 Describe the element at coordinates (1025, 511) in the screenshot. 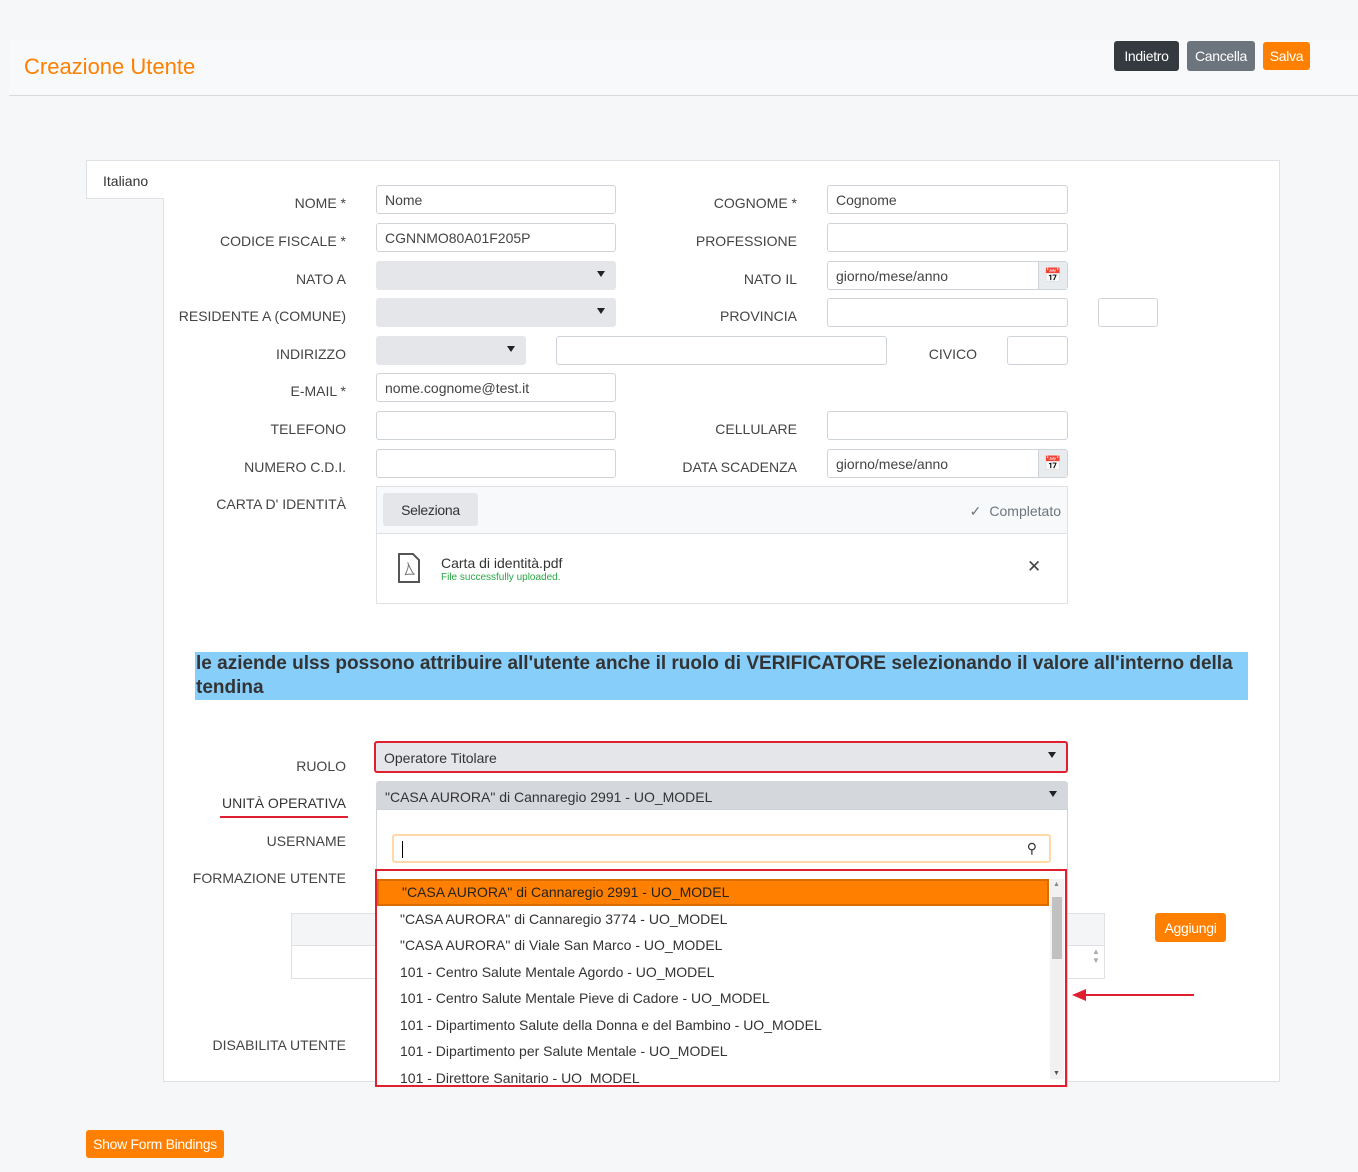

I see `upload-status-text: Completato` at that location.